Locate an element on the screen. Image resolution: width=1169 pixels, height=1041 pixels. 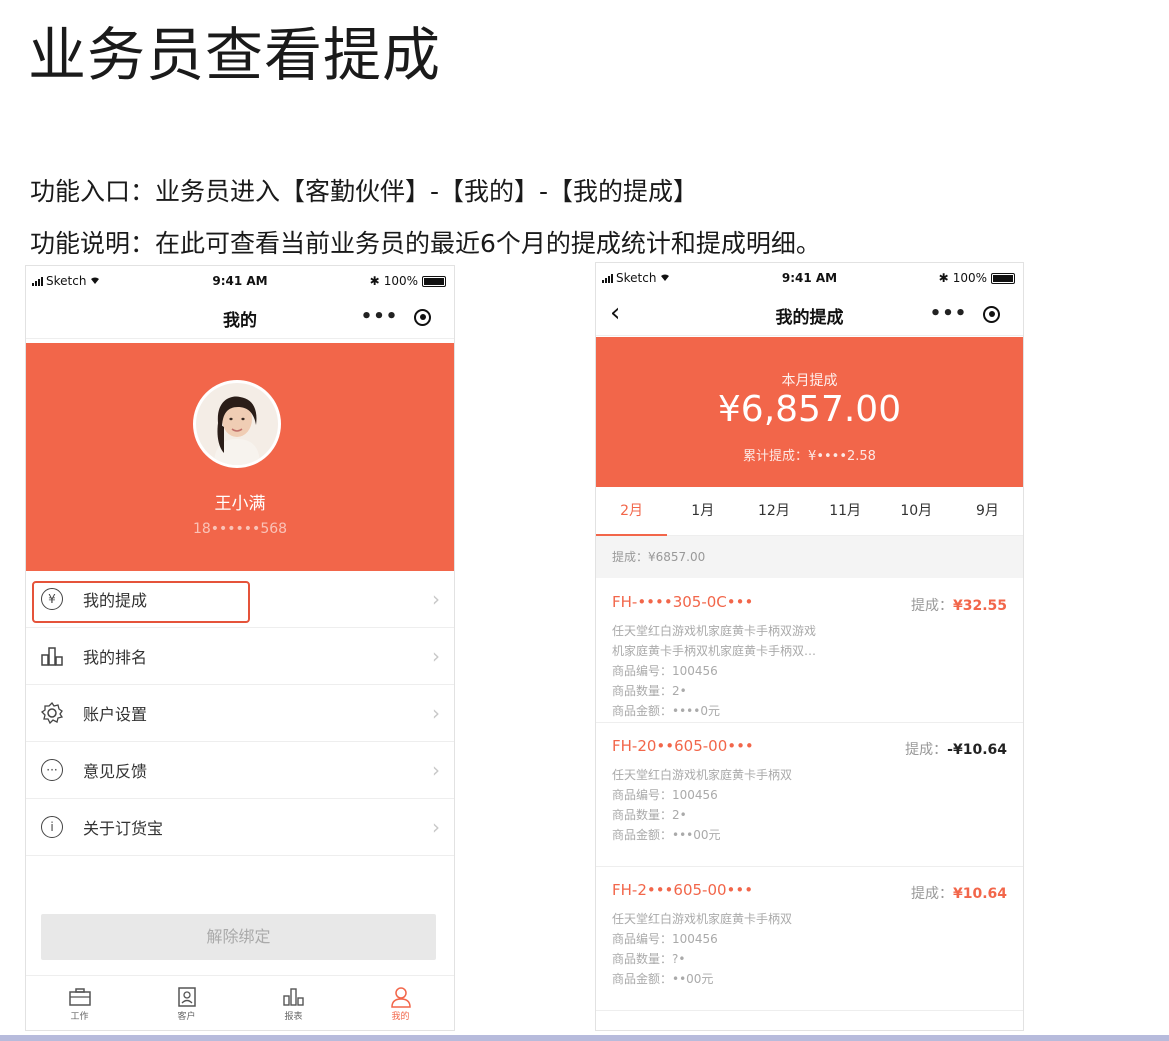
menu-item-my-commission: ¥ 我的提成 › is located at coordinates (240, 599).